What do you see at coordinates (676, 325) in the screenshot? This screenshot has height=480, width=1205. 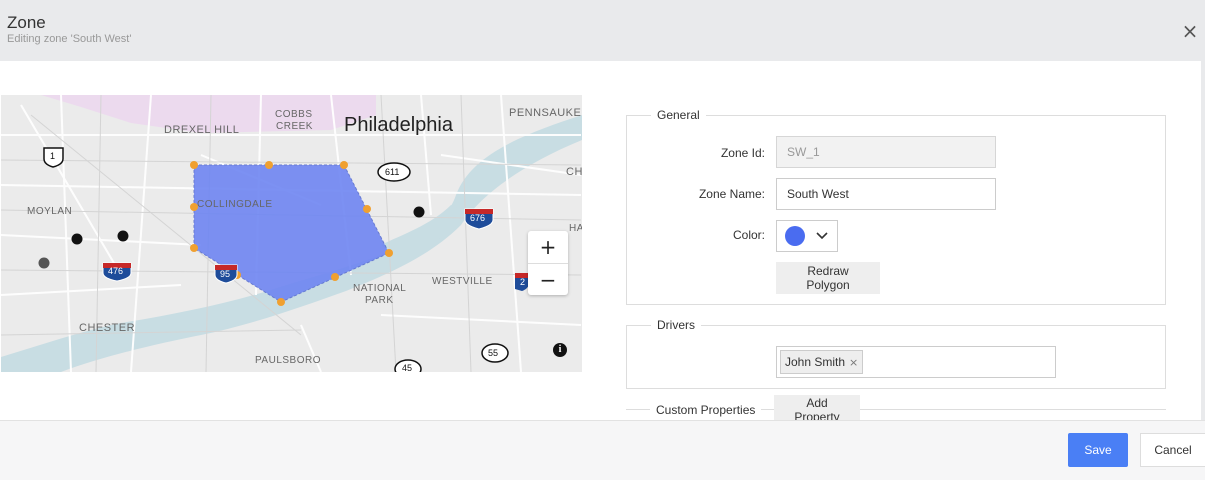 I see `drivers-legend: Drivers` at bounding box center [676, 325].